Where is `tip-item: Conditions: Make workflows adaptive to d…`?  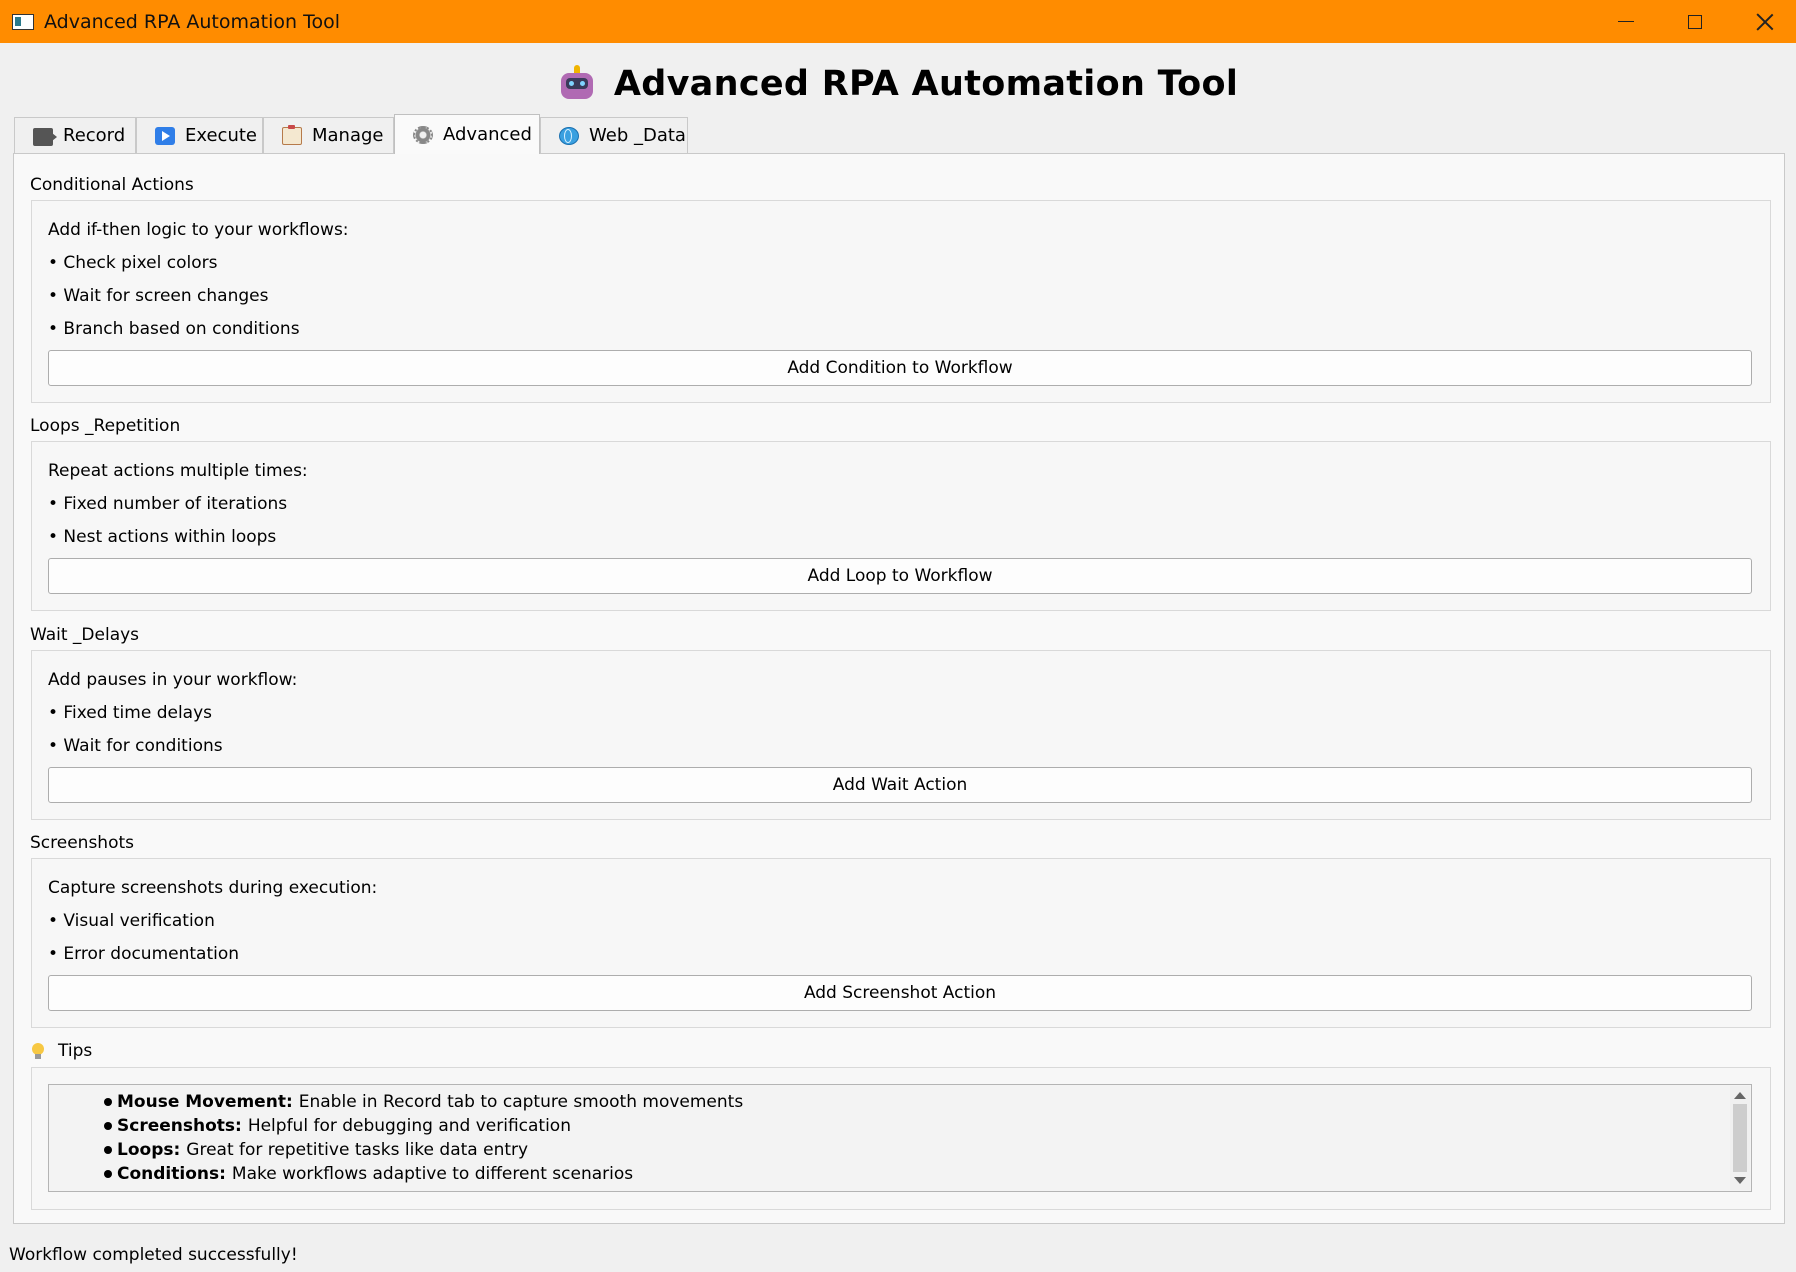
tip-item: Conditions: Make workflows adaptive to d… is located at coordinates (368, 1174).